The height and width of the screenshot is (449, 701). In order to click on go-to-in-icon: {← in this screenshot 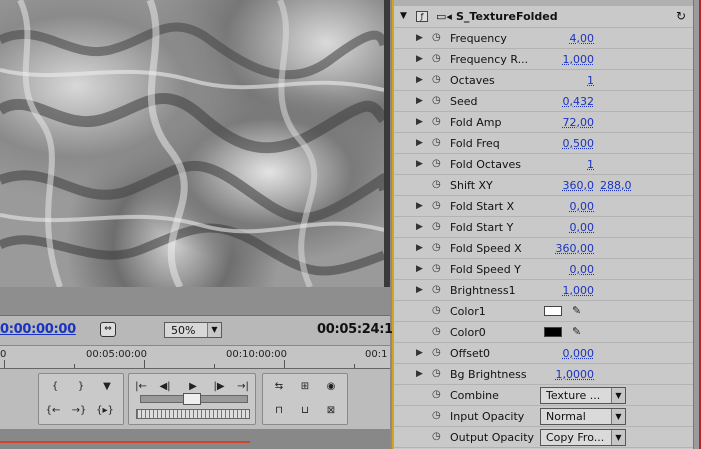, I will do `click(53, 411)`.